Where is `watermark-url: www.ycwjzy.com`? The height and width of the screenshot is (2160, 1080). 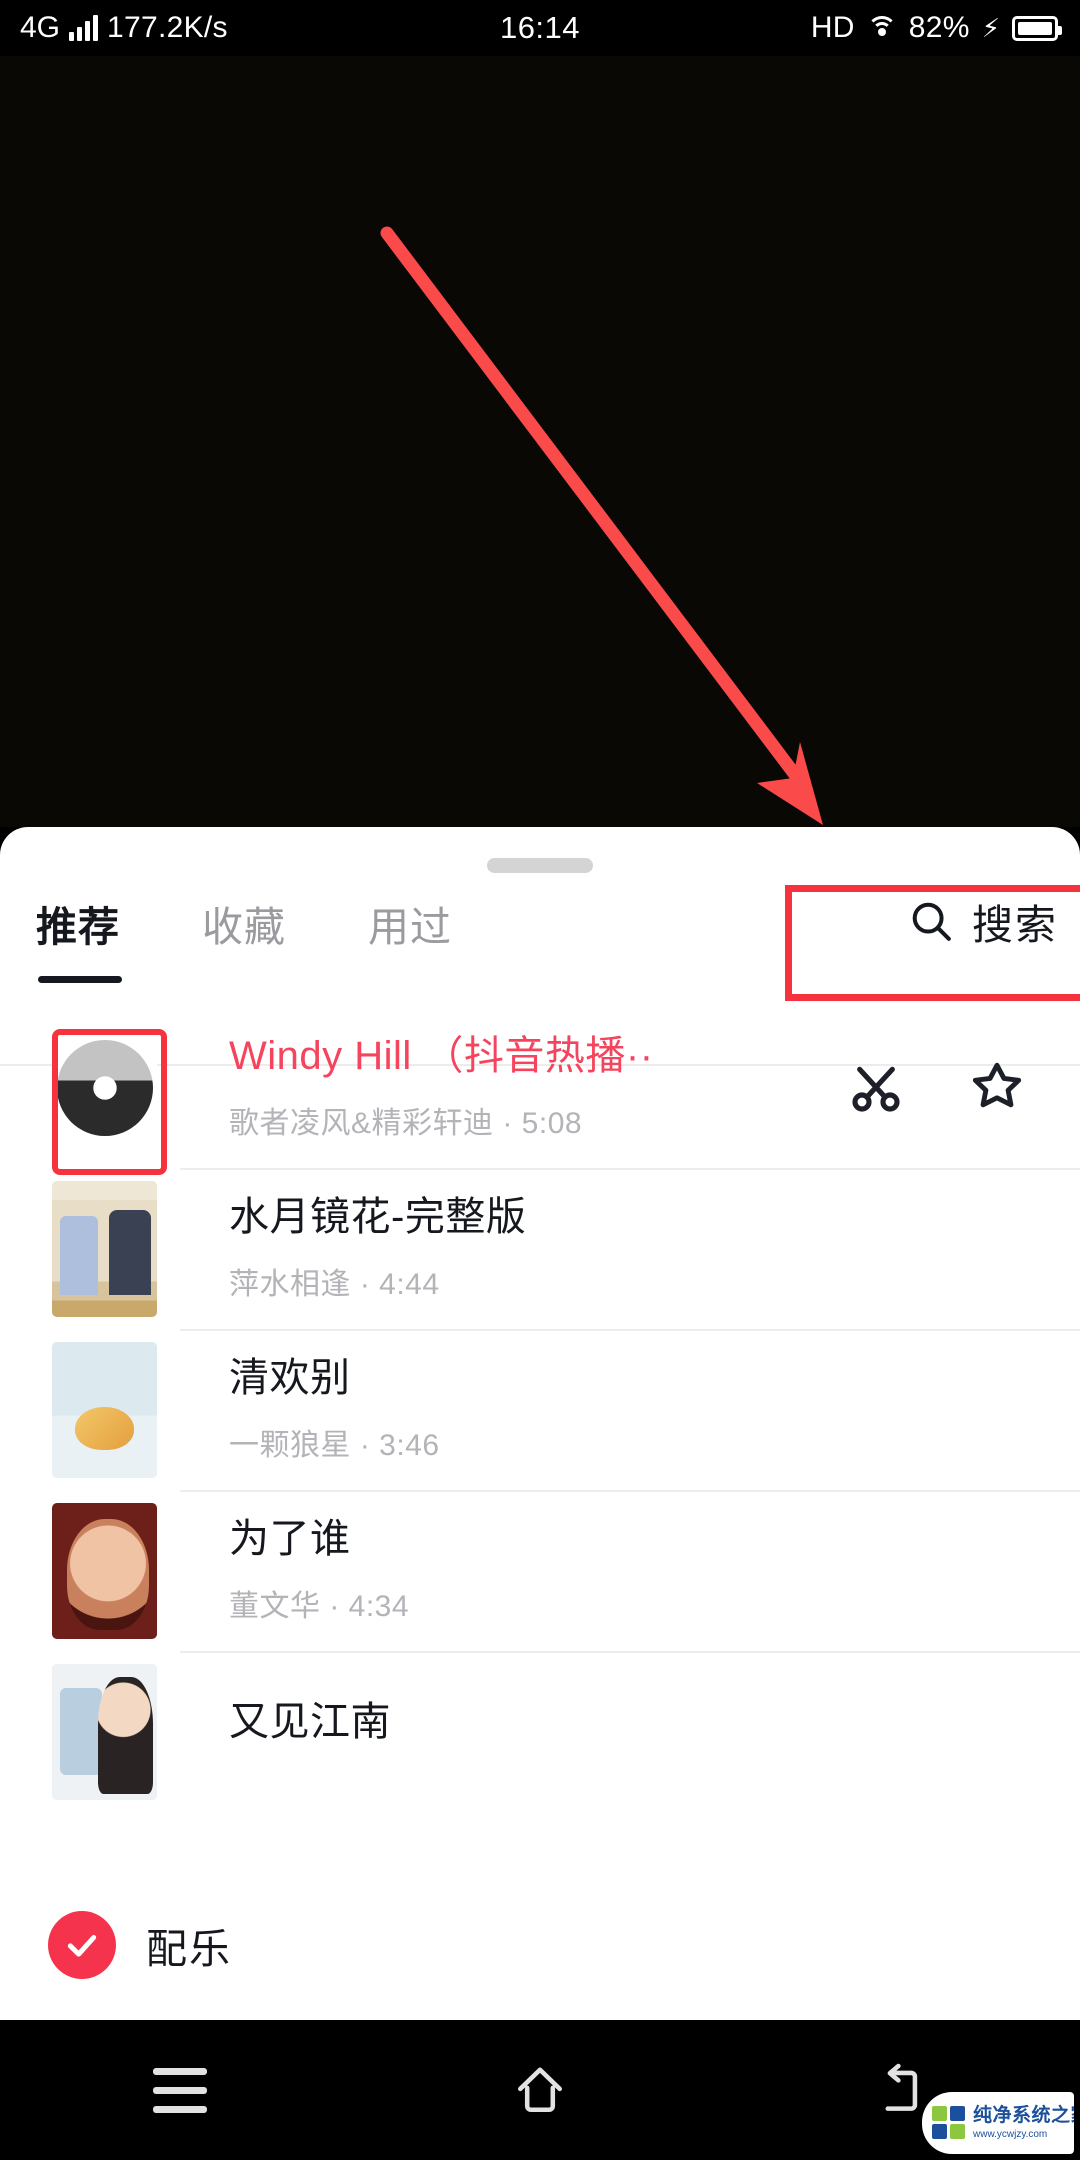
watermark-url: www.ycwjzy.com is located at coordinates (1010, 2134).